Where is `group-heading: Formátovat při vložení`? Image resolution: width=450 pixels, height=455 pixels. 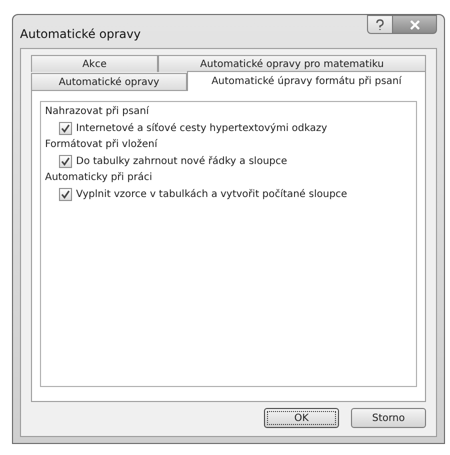 group-heading: Formátovat při vložení is located at coordinates (101, 145).